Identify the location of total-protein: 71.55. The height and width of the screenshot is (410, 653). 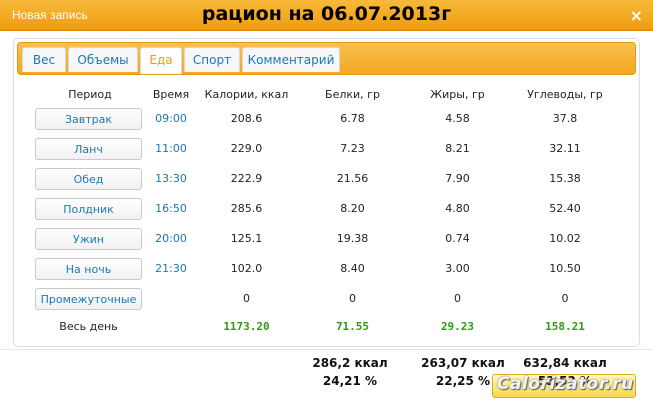
(352, 326).